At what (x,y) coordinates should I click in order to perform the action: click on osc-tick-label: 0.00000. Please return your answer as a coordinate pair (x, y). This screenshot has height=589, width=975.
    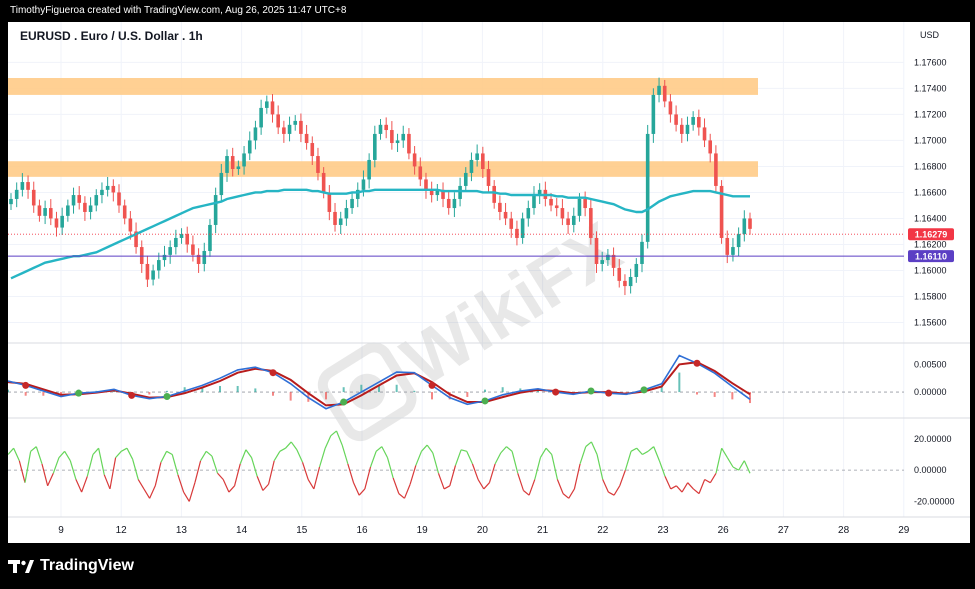
    Looking at the image, I should click on (930, 470).